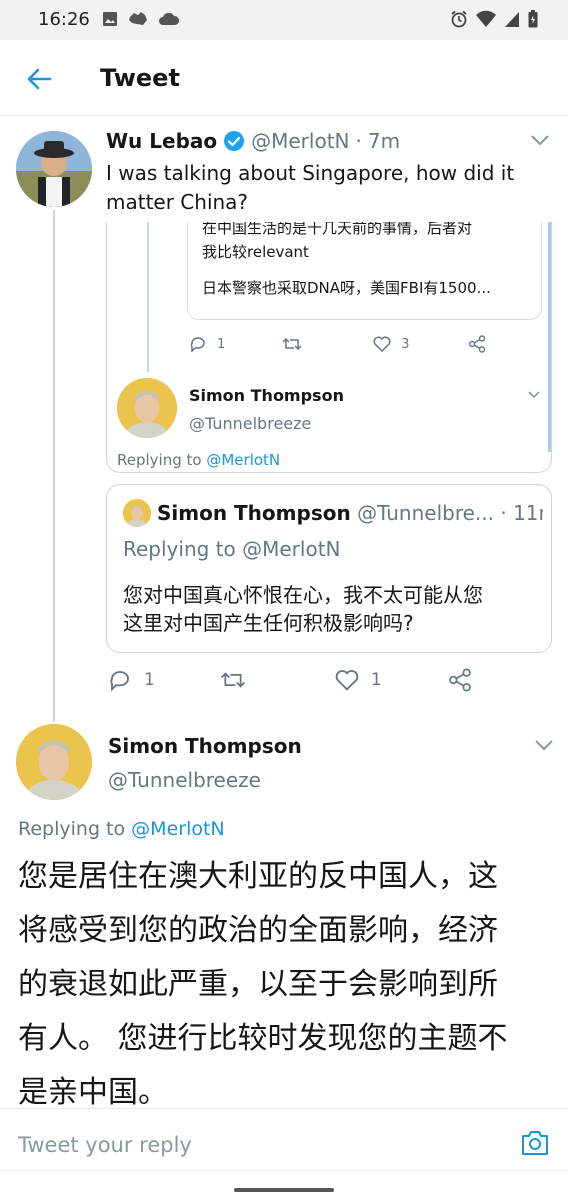 The width and height of the screenshot is (568, 1200). I want to click on status-bar: 16:26, so click(284, 20).